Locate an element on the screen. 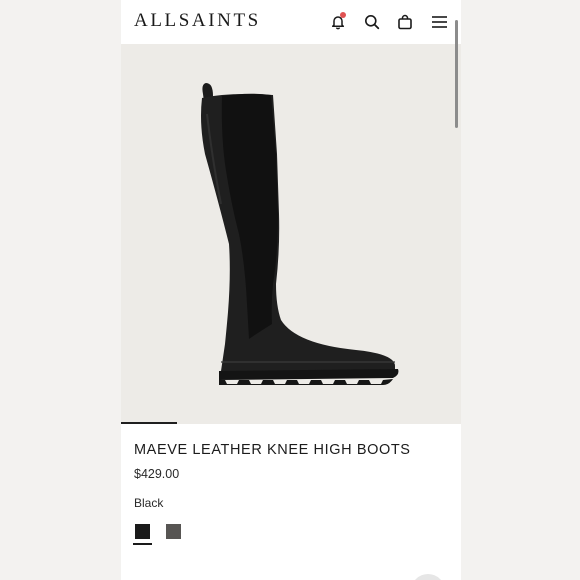 The image size is (580, 580). color-swatch-black is located at coordinates (142, 531).